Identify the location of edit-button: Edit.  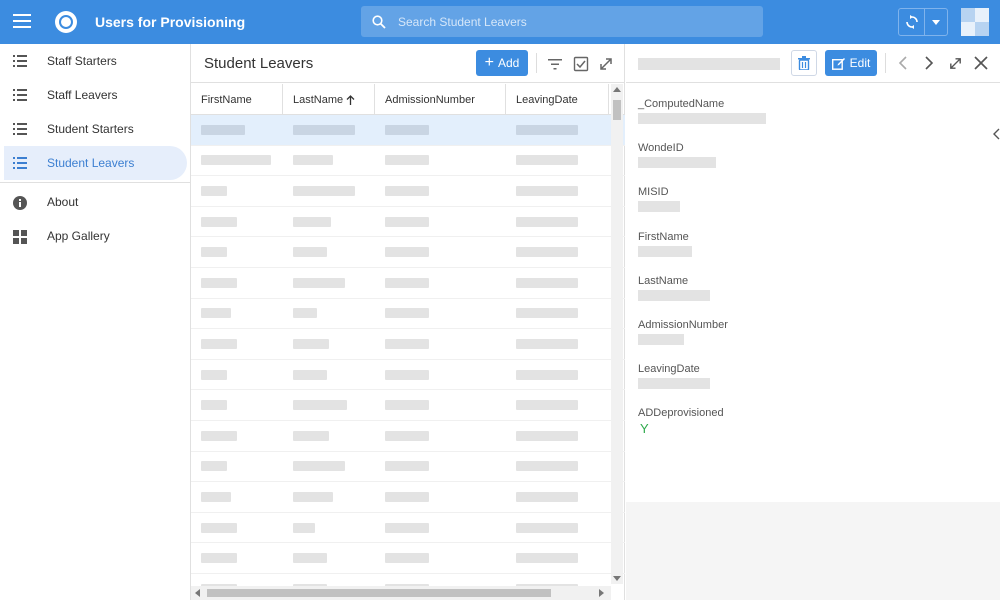
(851, 63).